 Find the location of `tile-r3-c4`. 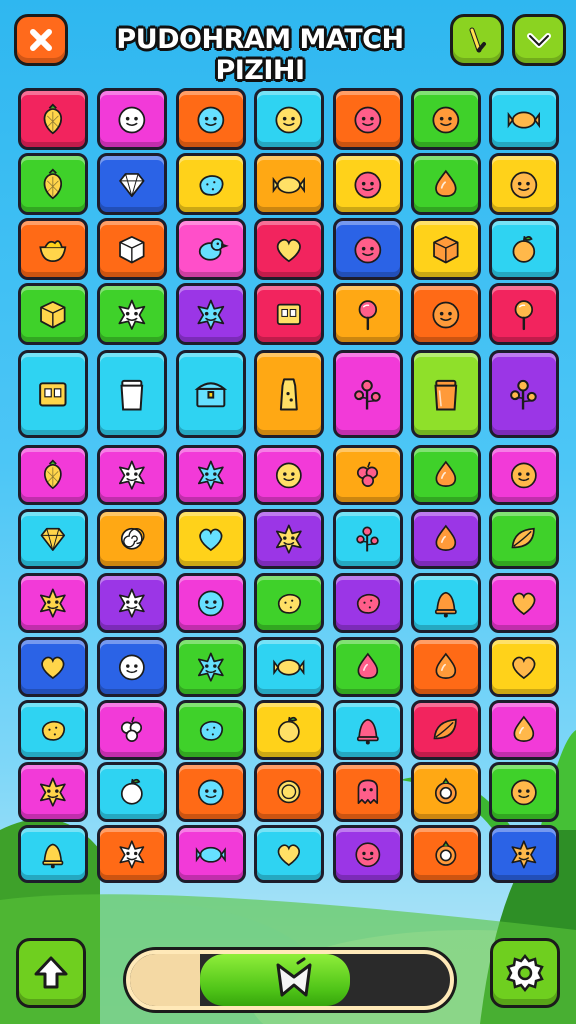

tile-r3-c4 is located at coordinates (289, 249).